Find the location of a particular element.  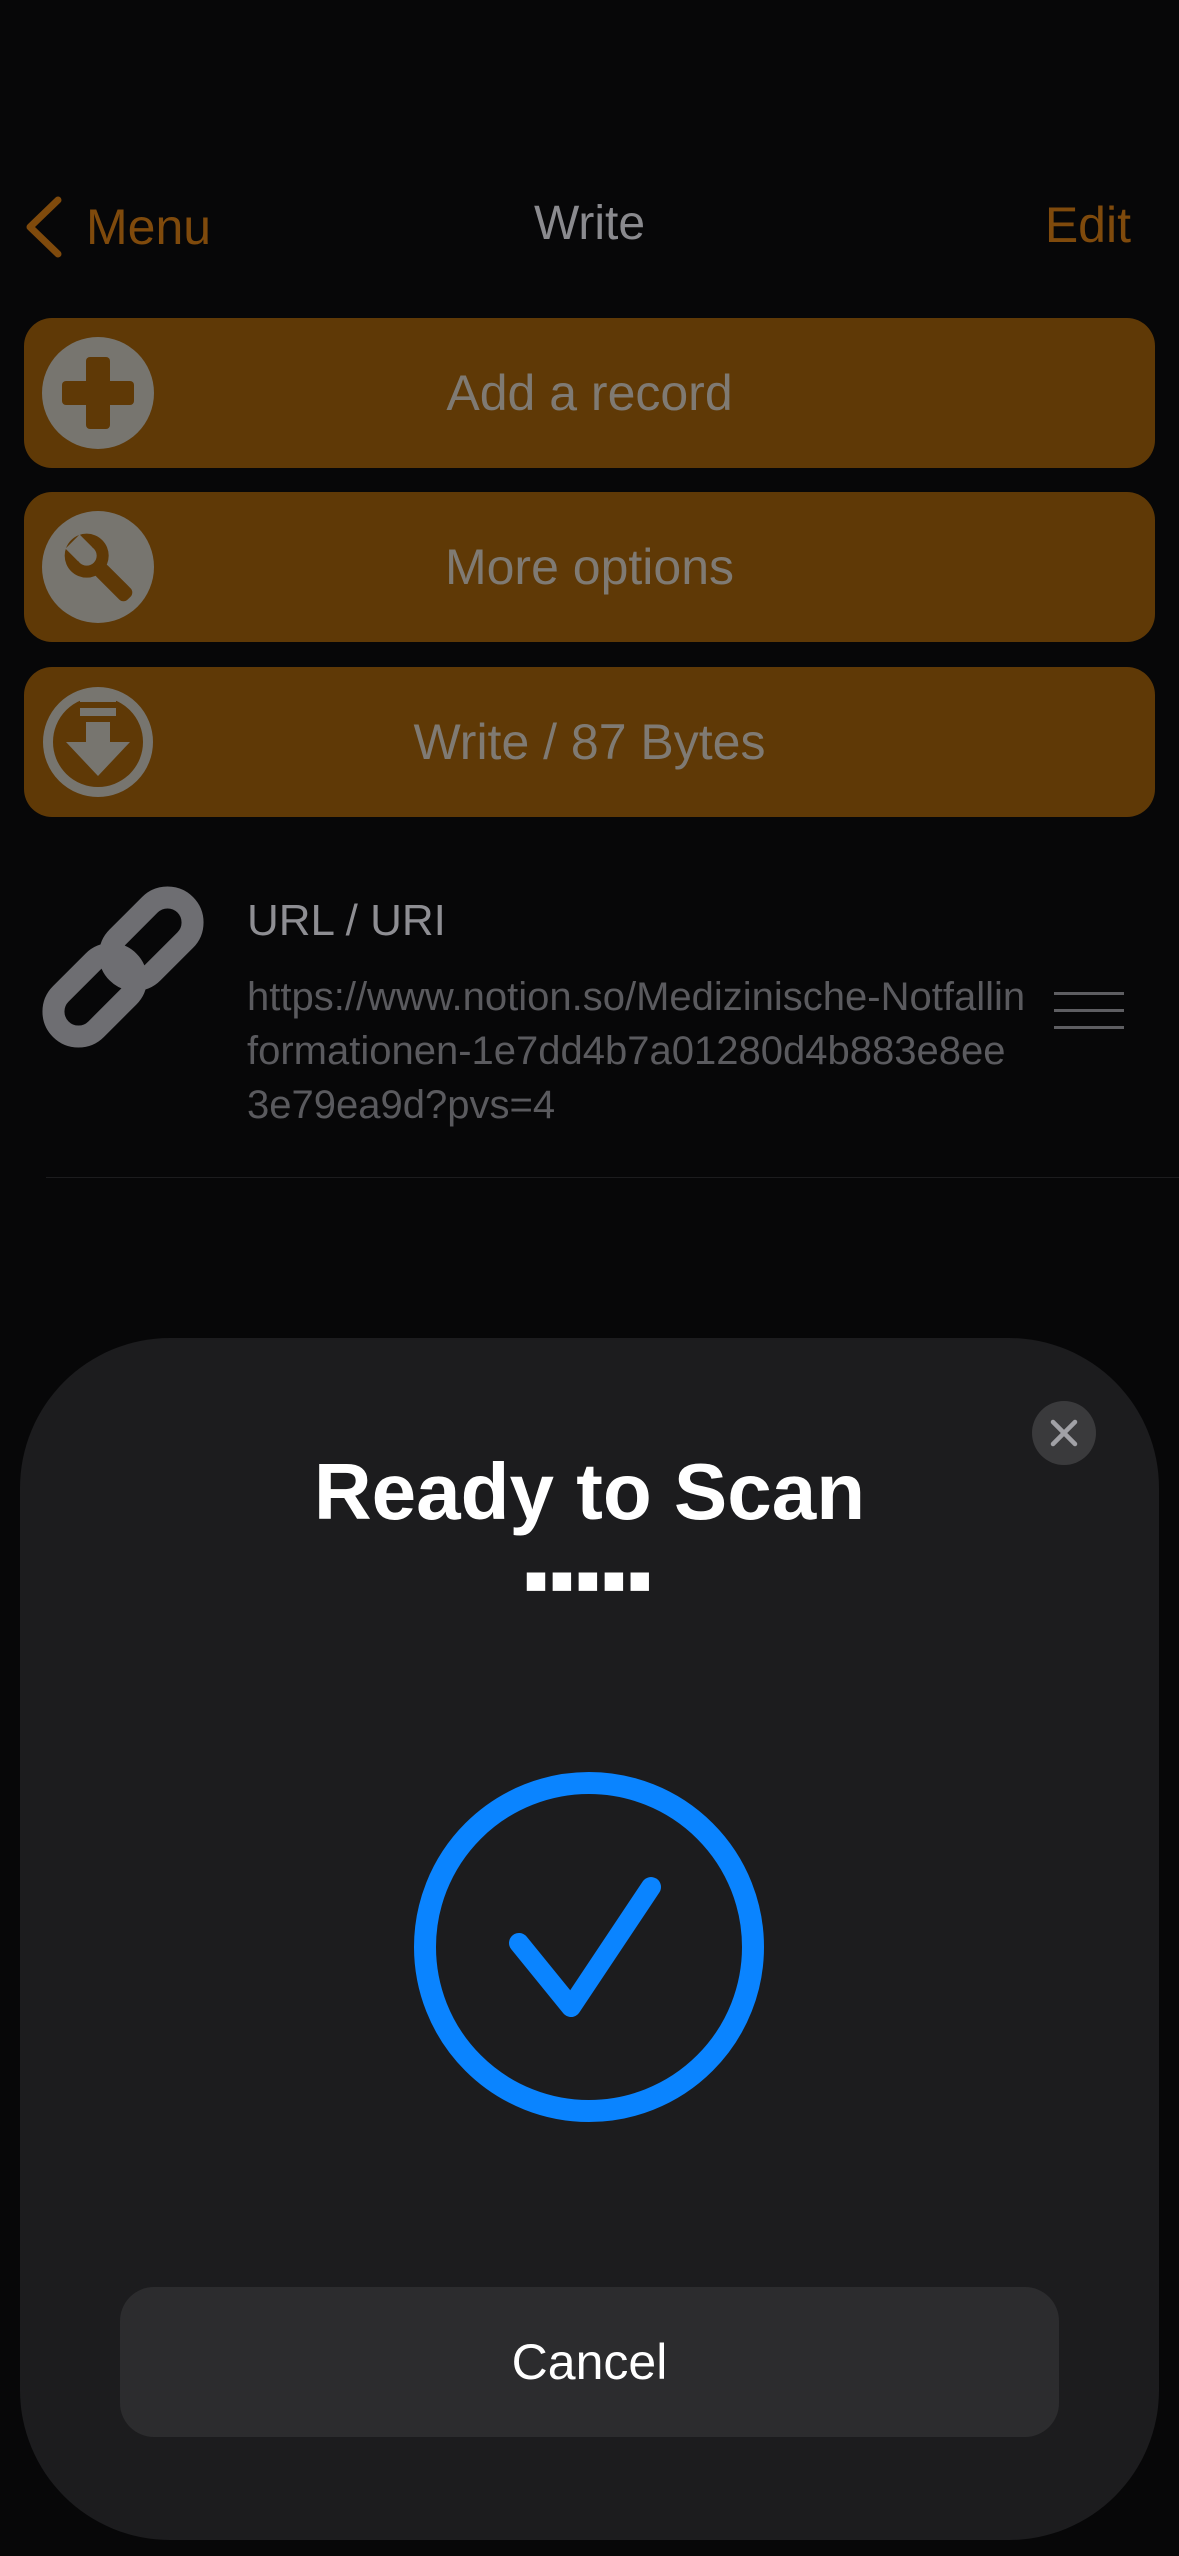

reorder-handle-icon is located at coordinates (1089, 1012).